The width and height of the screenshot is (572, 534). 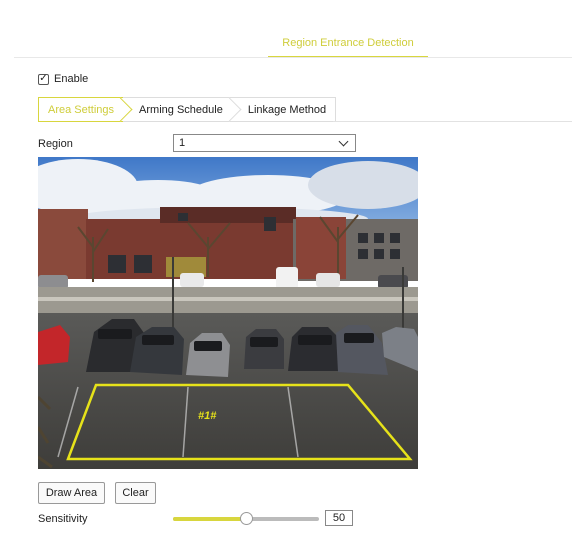 I want to click on sensitivity-slider, so click(x=246, y=518).